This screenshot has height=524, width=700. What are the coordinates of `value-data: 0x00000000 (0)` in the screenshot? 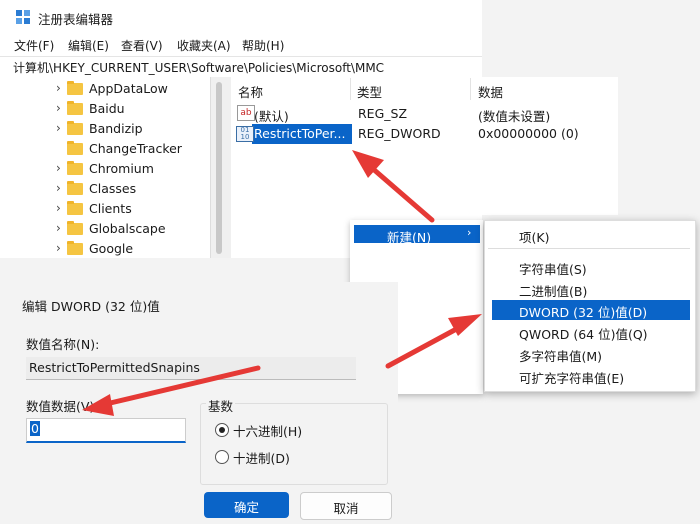 It's located at (528, 133).